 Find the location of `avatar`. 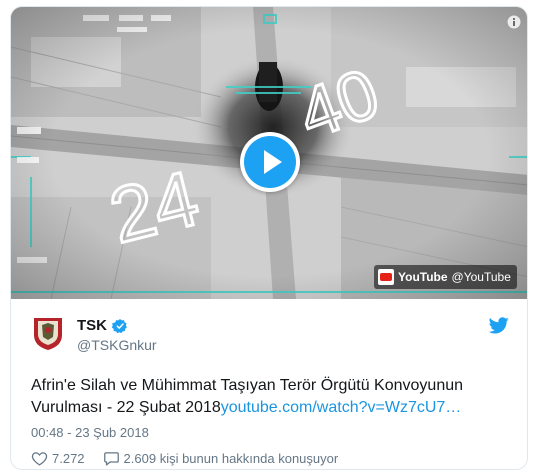

avatar is located at coordinates (48, 333).